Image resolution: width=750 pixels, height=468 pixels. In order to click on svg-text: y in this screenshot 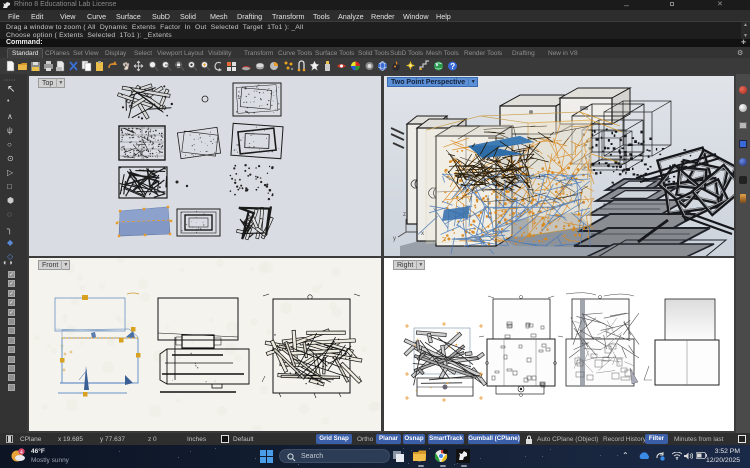, I will do `click(394, 239)`.